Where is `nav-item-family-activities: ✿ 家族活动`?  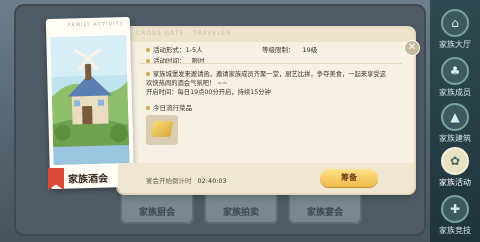
nav-item-family-activities: ✿ 家族活动 is located at coordinates (455, 167).